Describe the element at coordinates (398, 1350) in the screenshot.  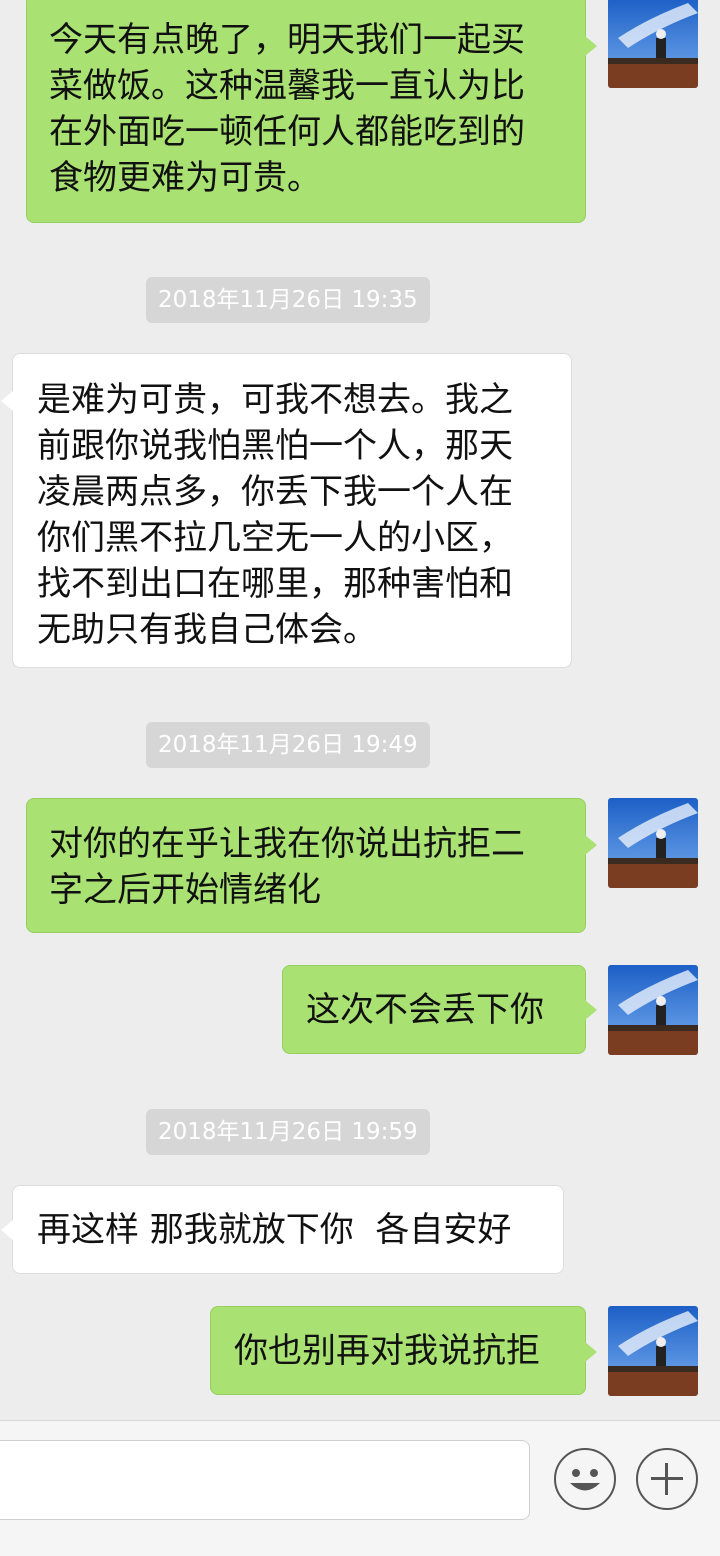
I see `message-bubble-outgoing: 你也别再对我说抗拒` at that location.